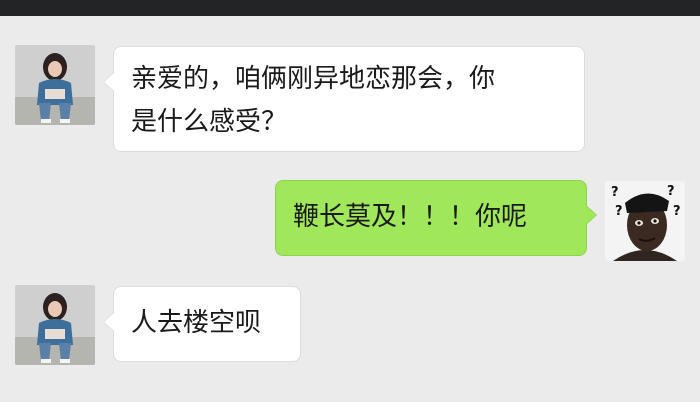 This screenshot has height=402, width=700. What do you see at coordinates (196, 323) in the screenshot?
I see `message-text: 人去楼空呗` at bounding box center [196, 323].